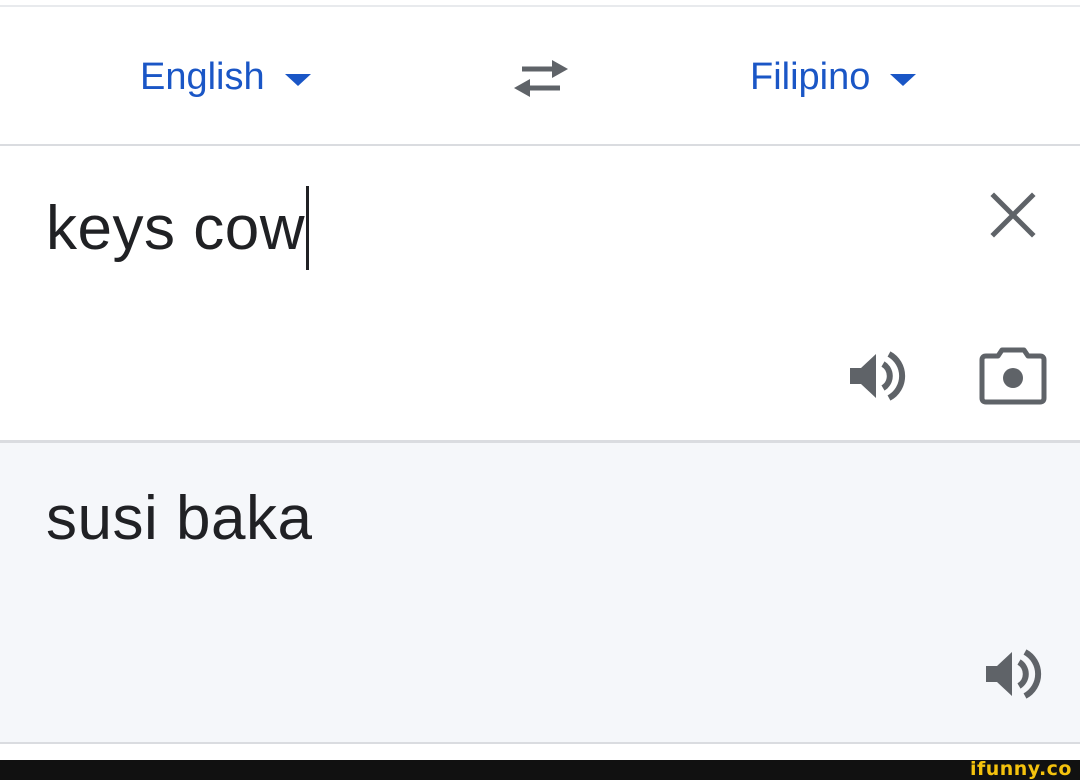 The height and width of the screenshot is (780, 1080). What do you see at coordinates (179, 518) in the screenshot?
I see `translated-text: susi baka` at bounding box center [179, 518].